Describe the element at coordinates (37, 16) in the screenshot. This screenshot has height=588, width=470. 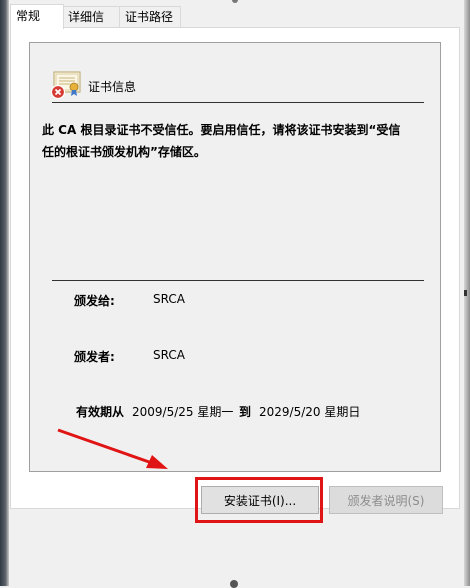
I see `tab-general: 常规` at that location.